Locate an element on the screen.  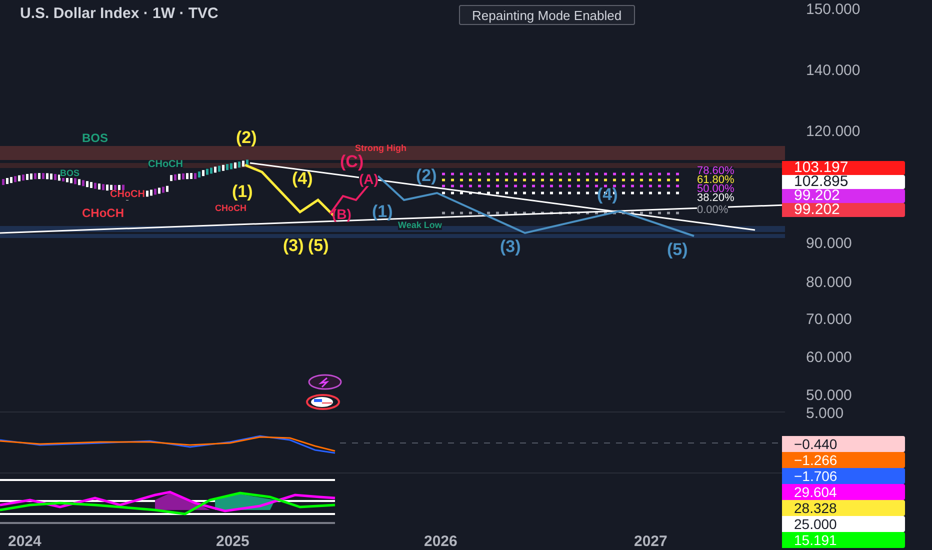
fibonacci-level-label: 78.60% is located at coordinates (715, 171).